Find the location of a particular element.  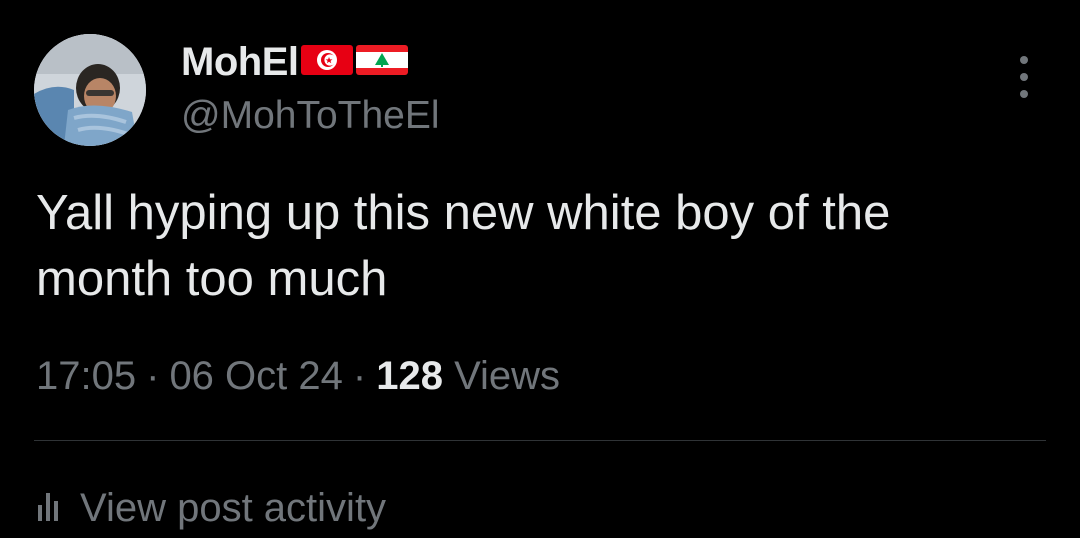

post-meta: 17:05 · 06 Oct 24 · 128 Views is located at coordinates (298, 376).